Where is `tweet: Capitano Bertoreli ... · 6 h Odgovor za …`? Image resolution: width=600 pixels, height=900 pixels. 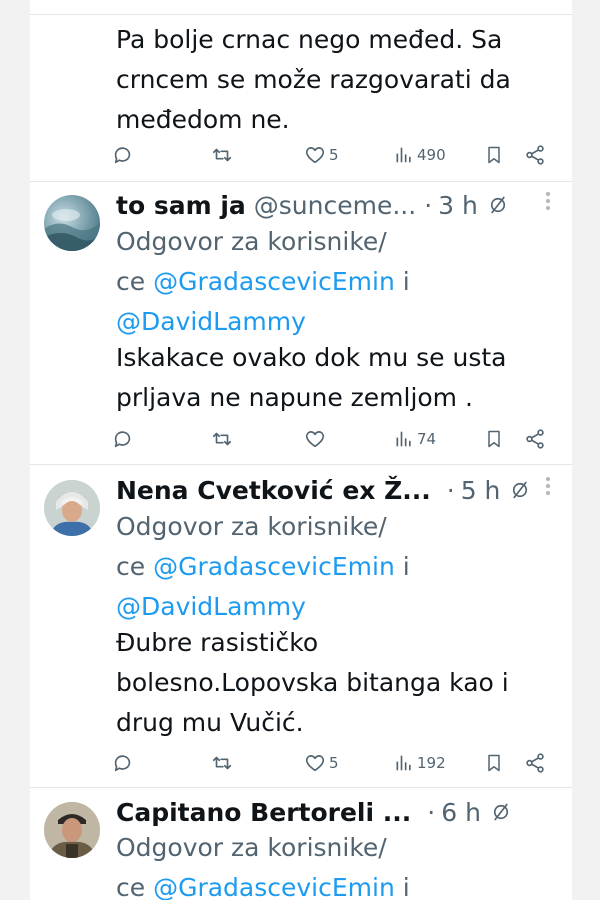 tweet: Capitano Bertoreli ... · 6 h Odgovor za … is located at coordinates (301, 844).